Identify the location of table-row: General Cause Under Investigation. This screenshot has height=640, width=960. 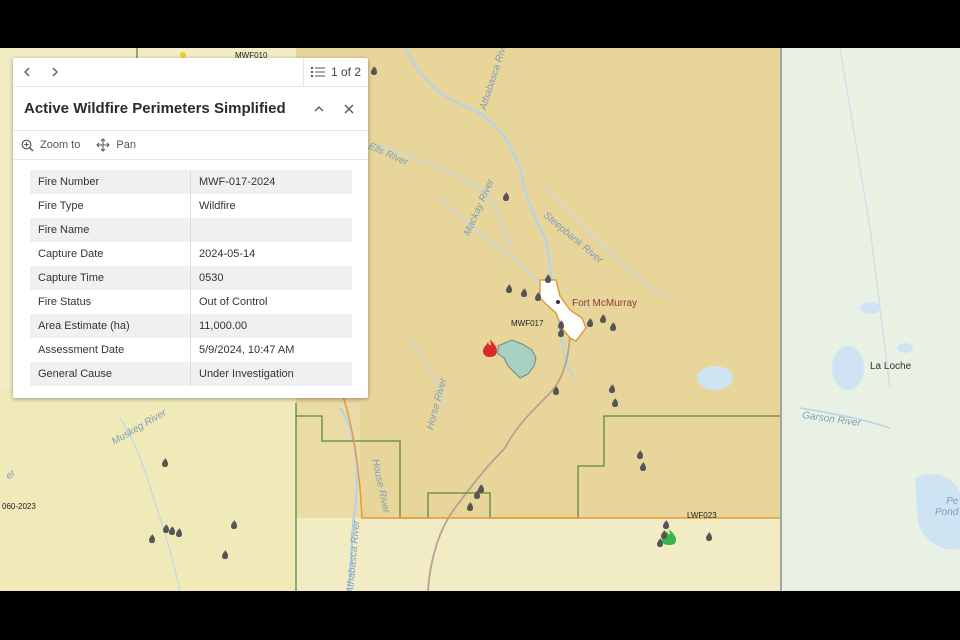
(191, 374).